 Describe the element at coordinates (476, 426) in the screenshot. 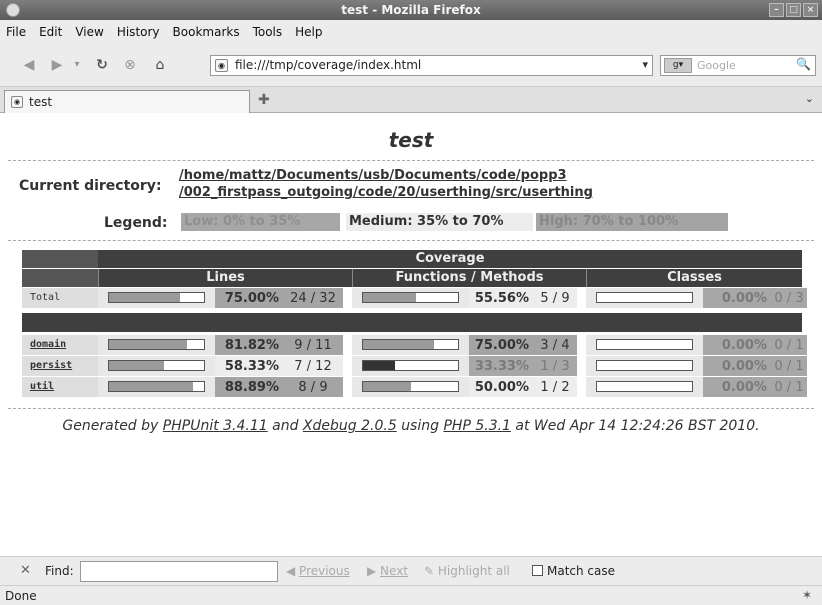

I see `php-link: PHP 5.3.1` at that location.